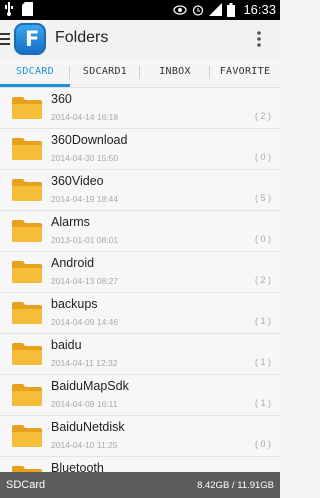  Describe the element at coordinates (66, 345) in the screenshot. I see `folder-name: baidu` at that location.